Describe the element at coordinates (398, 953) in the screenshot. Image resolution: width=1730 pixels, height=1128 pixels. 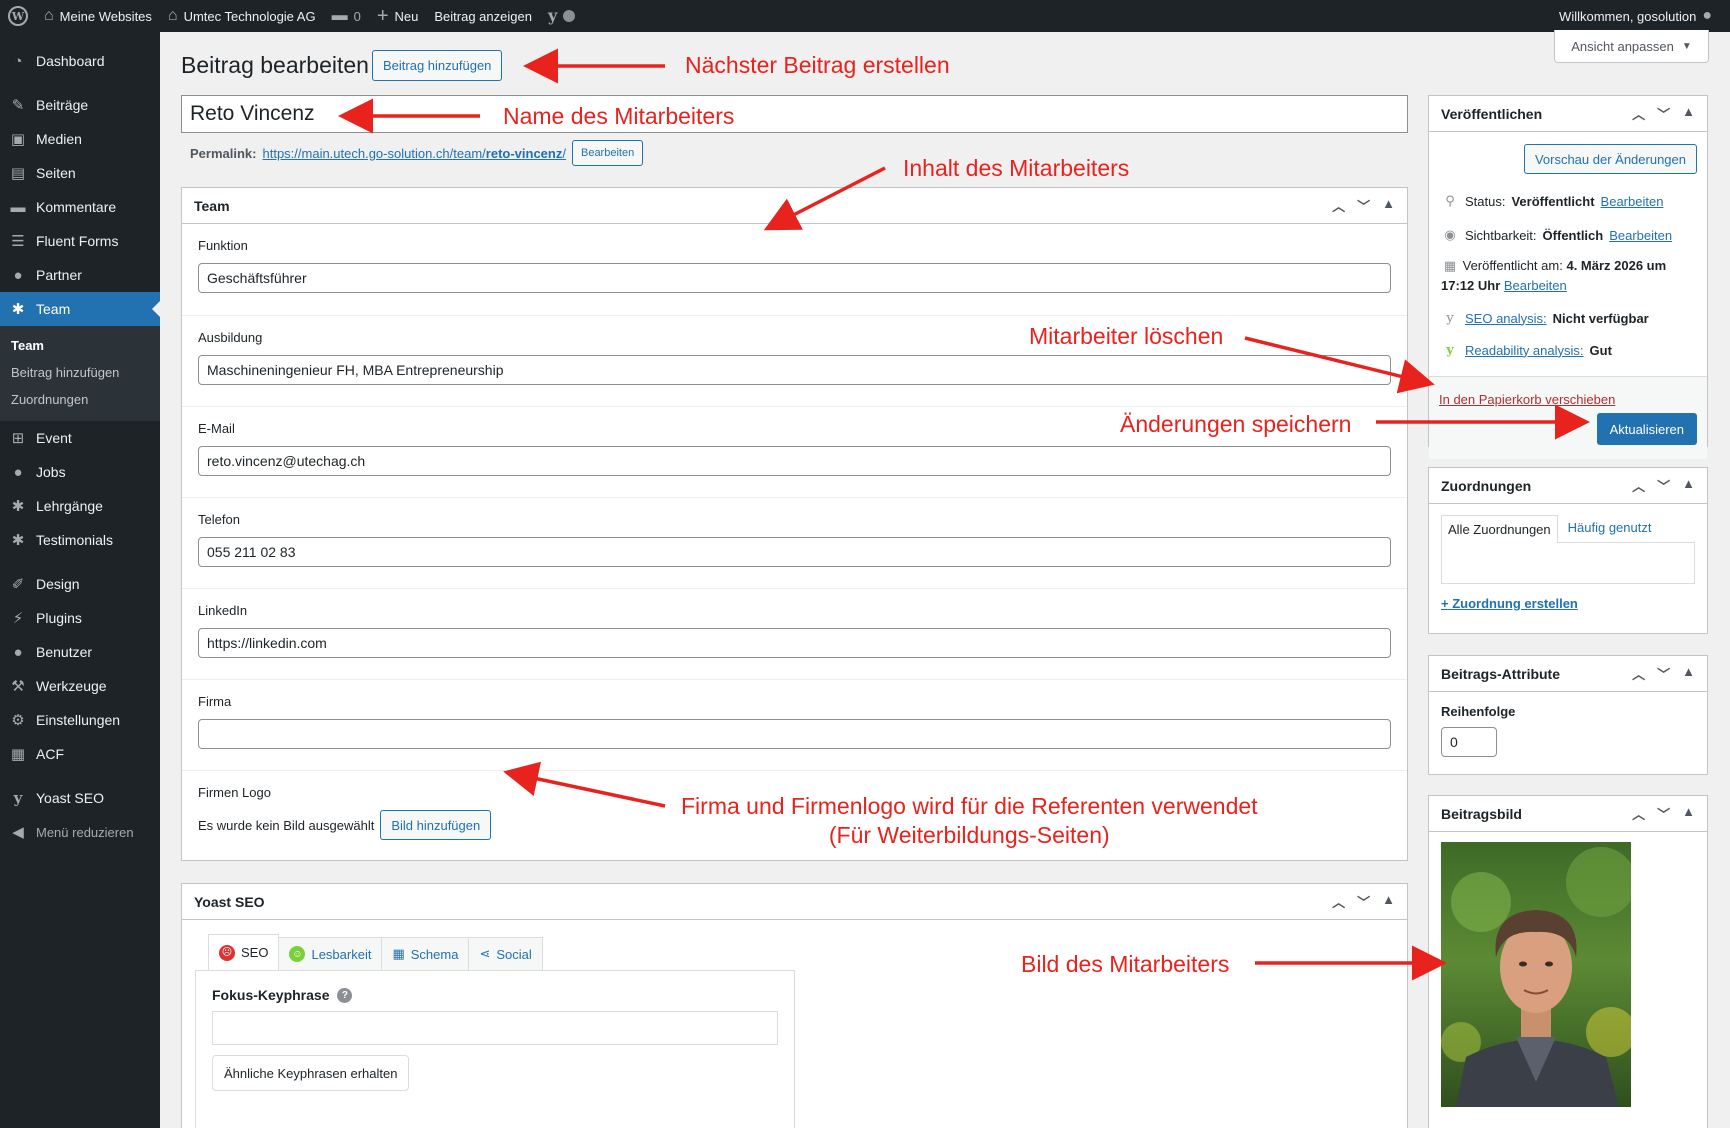
I see `grid-icon: ▦` at that location.